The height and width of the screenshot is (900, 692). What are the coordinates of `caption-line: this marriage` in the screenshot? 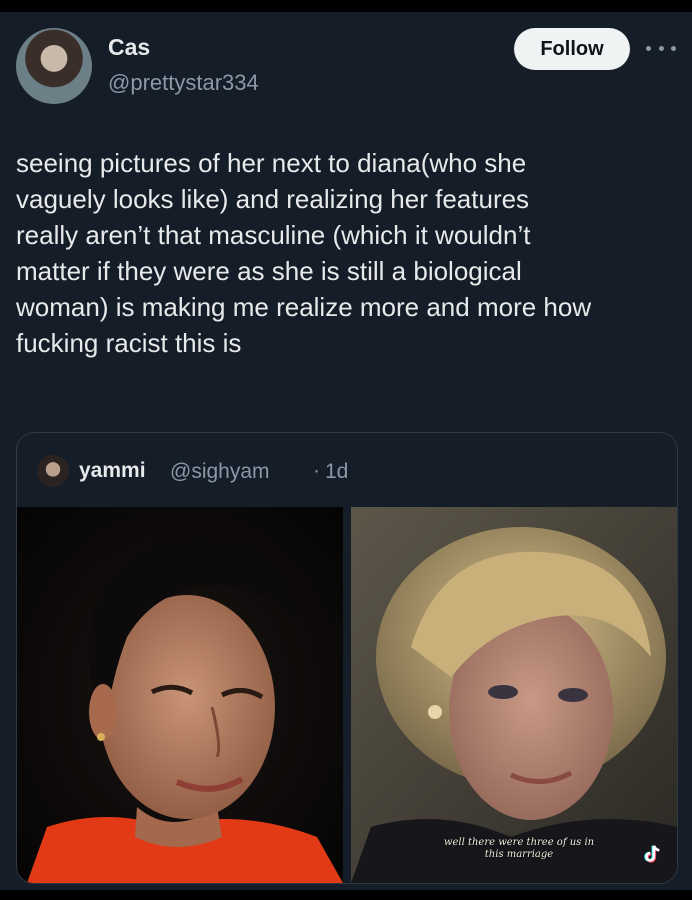 It's located at (519, 854).